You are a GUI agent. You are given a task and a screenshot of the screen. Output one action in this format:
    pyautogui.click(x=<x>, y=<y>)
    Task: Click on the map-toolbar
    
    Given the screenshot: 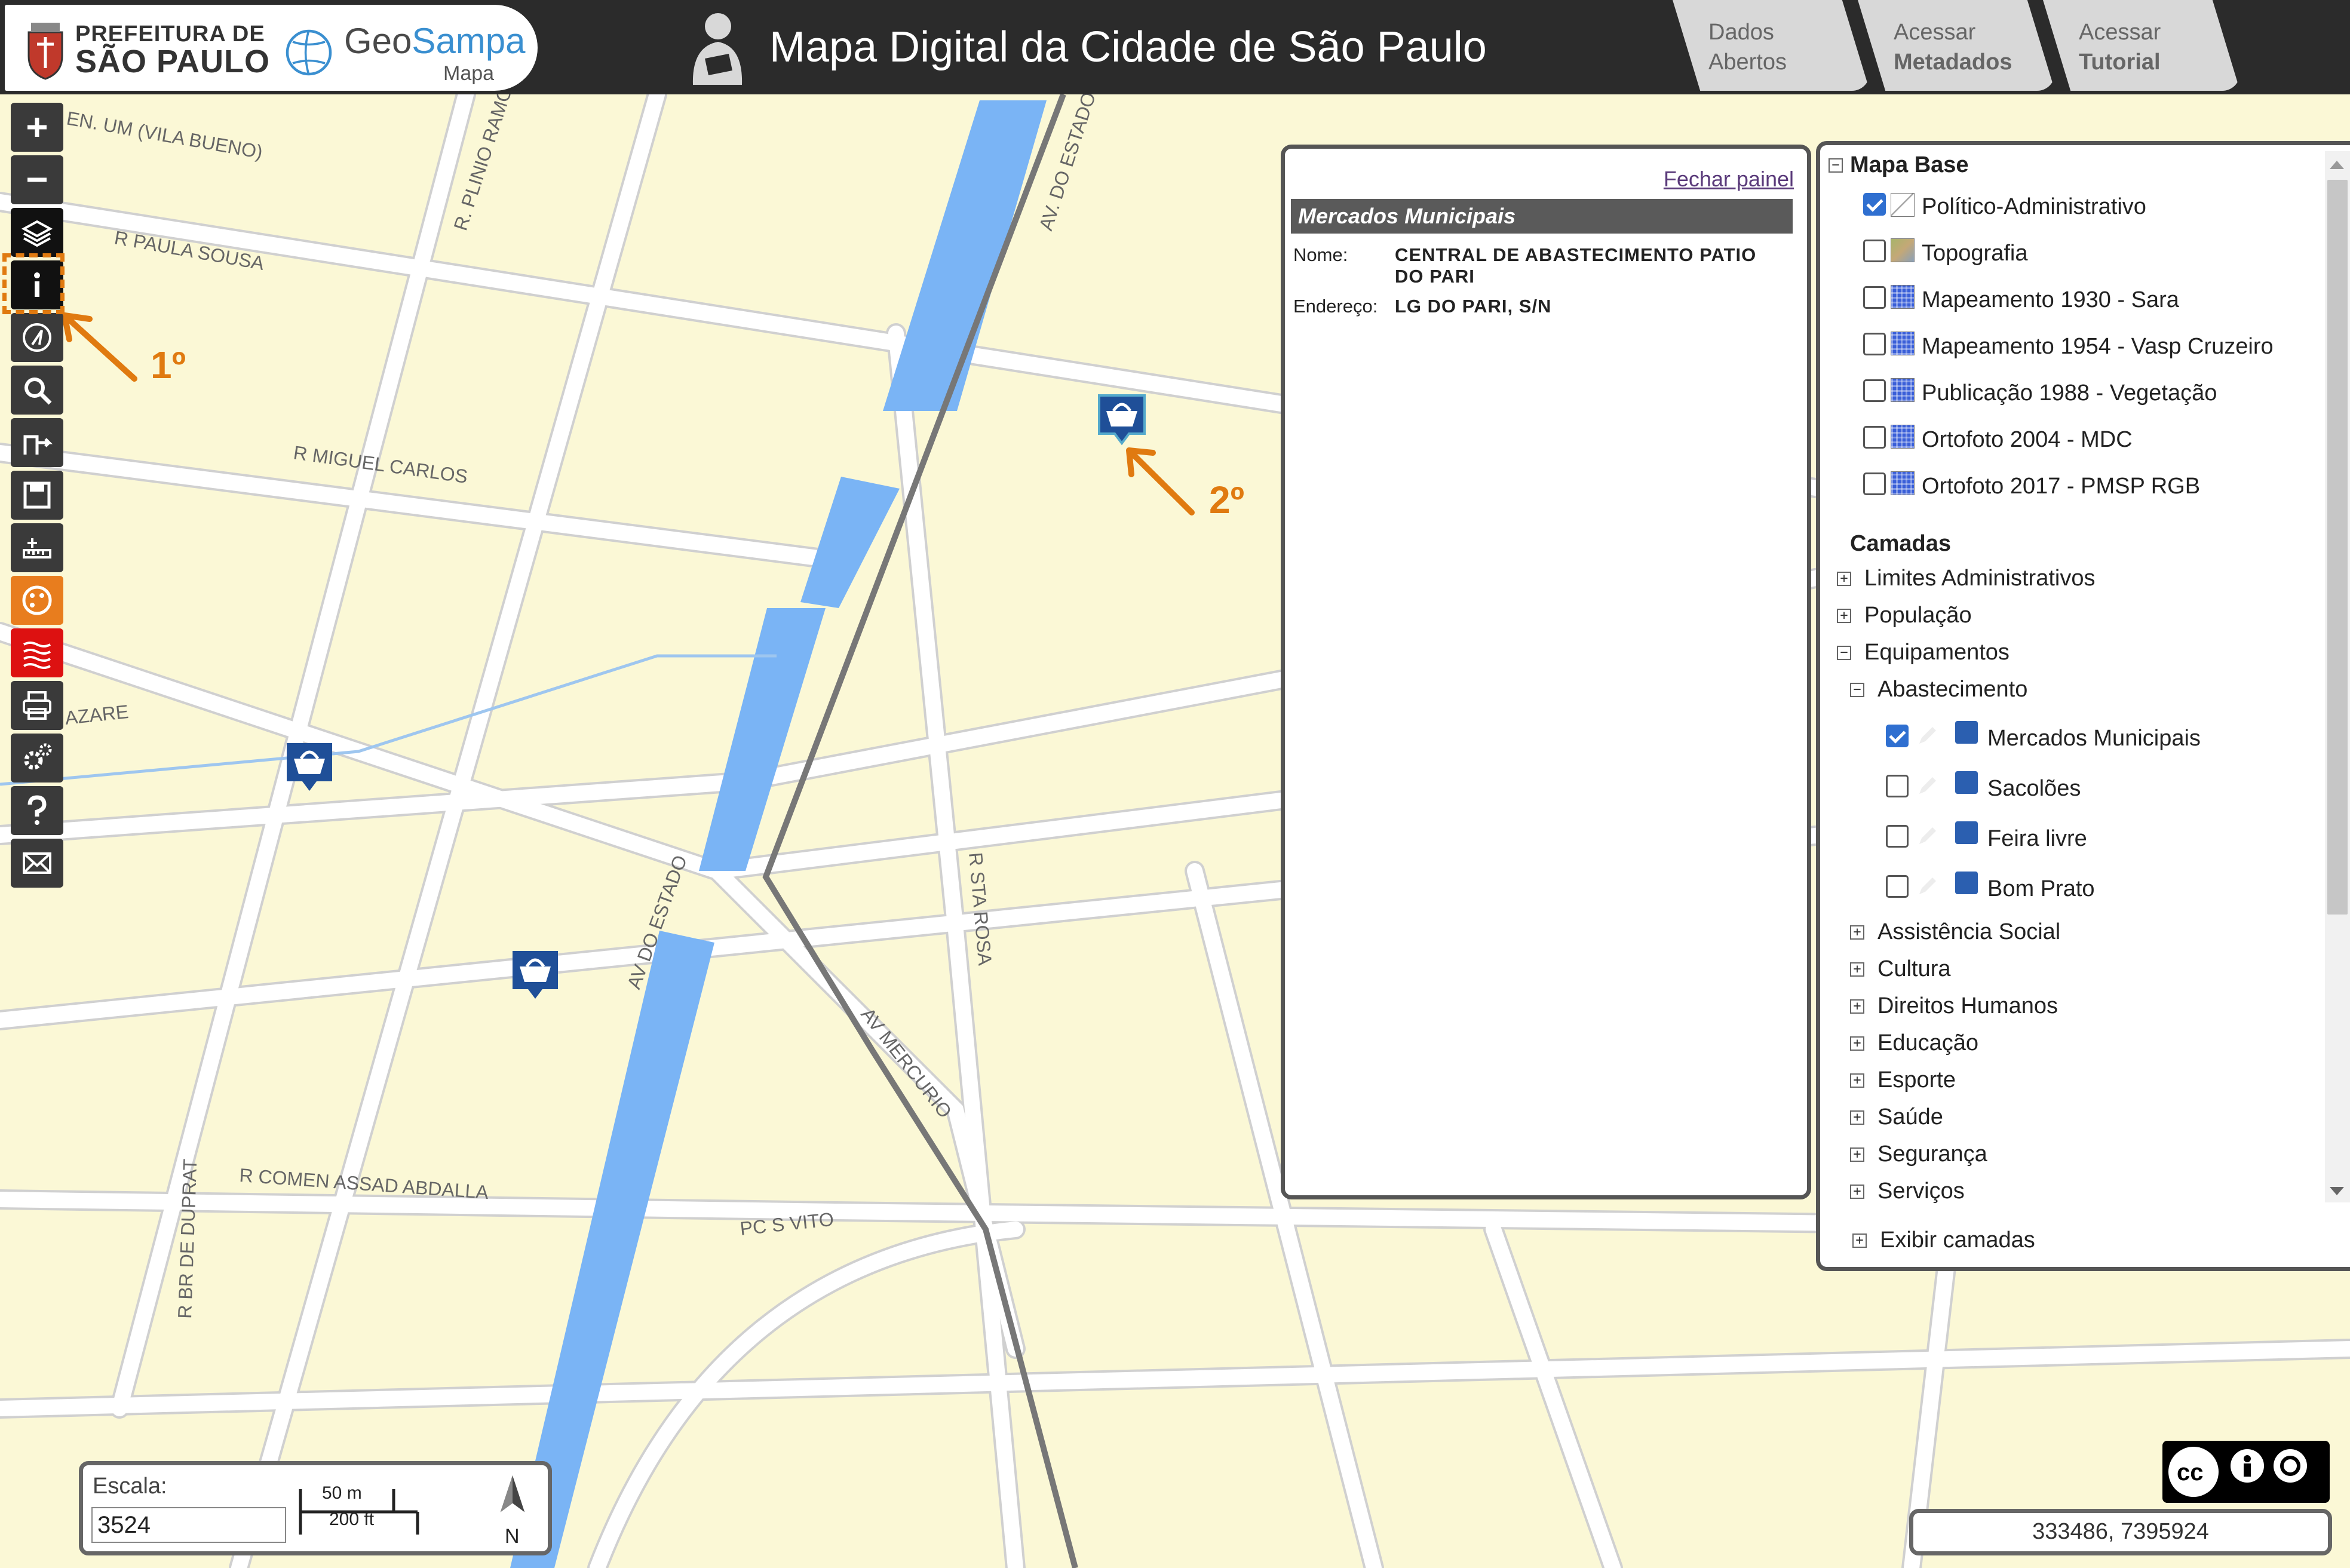 What is the action you would take?
    pyautogui.click(x=37, y=497)
    